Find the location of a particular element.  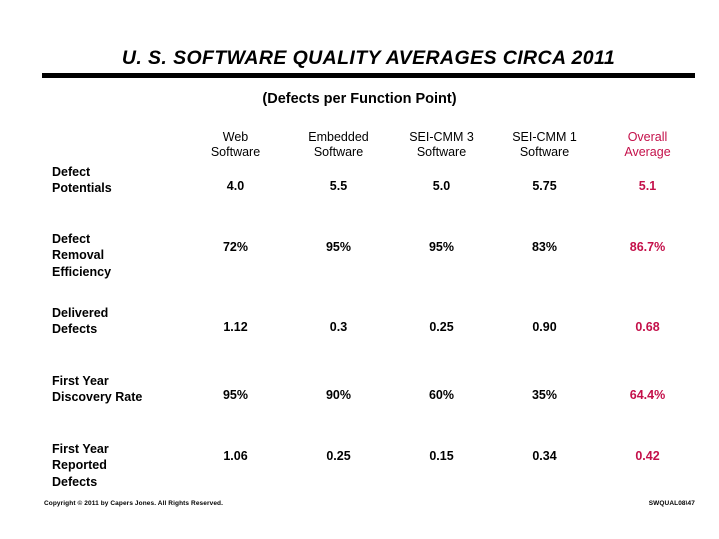

row-label-line2: Discovery Rate is located at coordinates (97, 397).